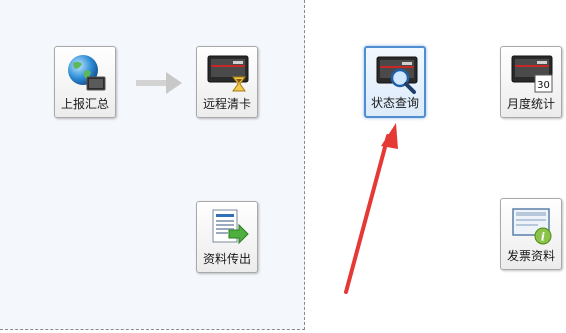  Describe the element at coordinates (371, 208) in the screenshot. I see `annotation-arrow-icon` at that location.